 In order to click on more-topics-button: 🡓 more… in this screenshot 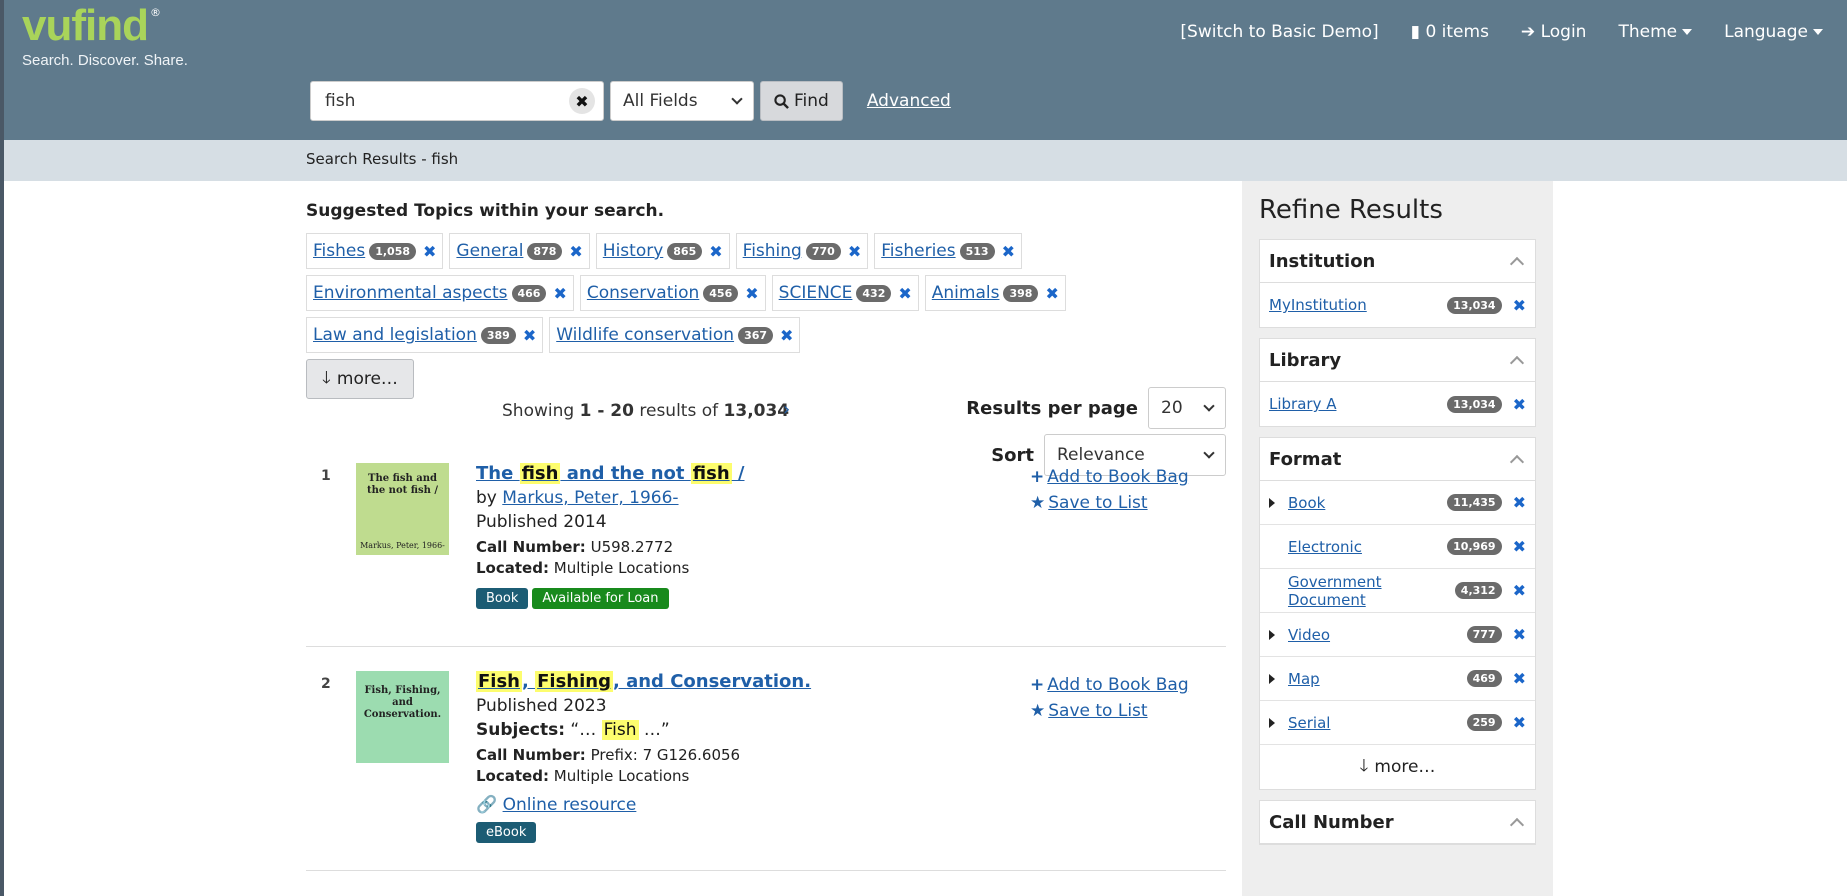, I will do `click(360, 379)`.